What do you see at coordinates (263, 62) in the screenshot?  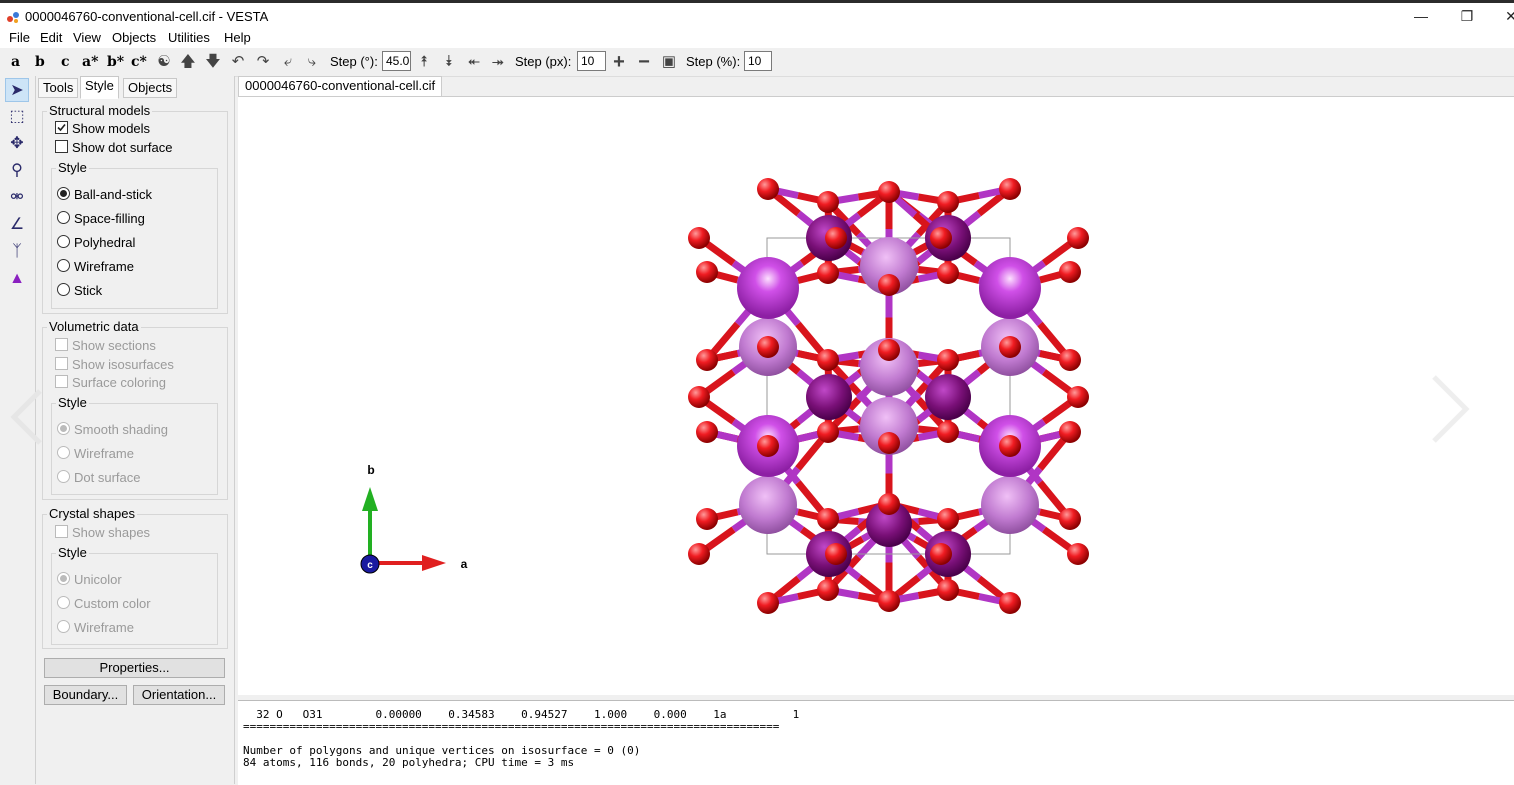 I see `rotate-right-icon: ↷` at bounding box center [263, 62].